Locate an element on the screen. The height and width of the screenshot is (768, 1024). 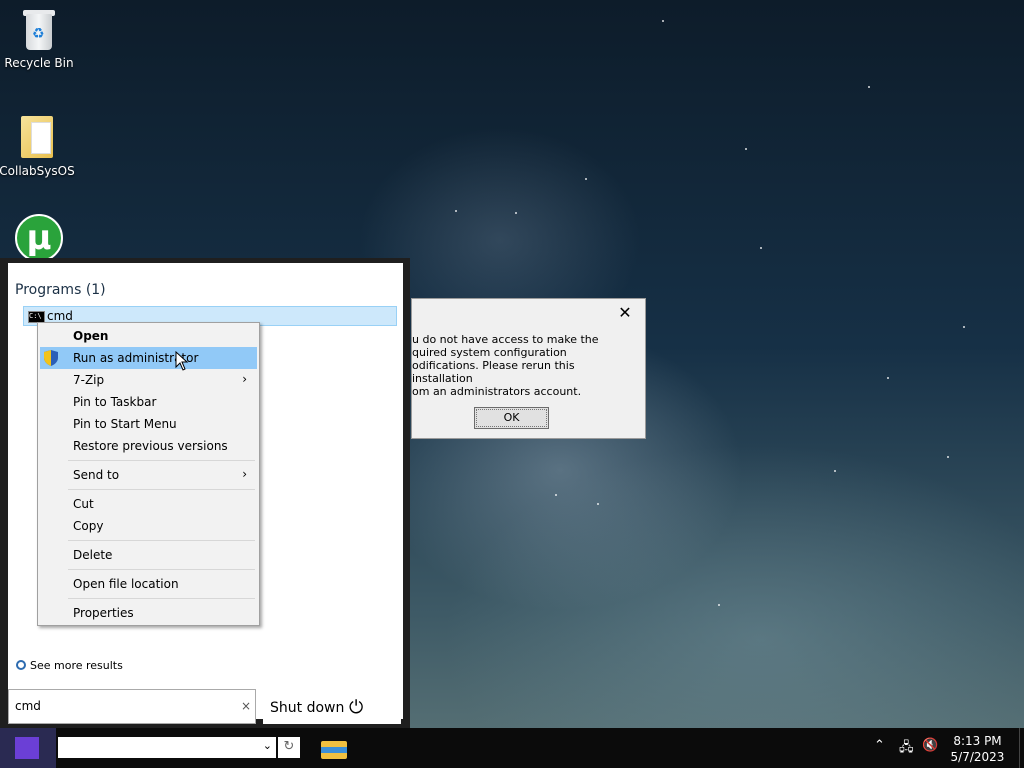
desktop-icon-collabsysos: CollabSysOS is located at coordinates (37, 145).